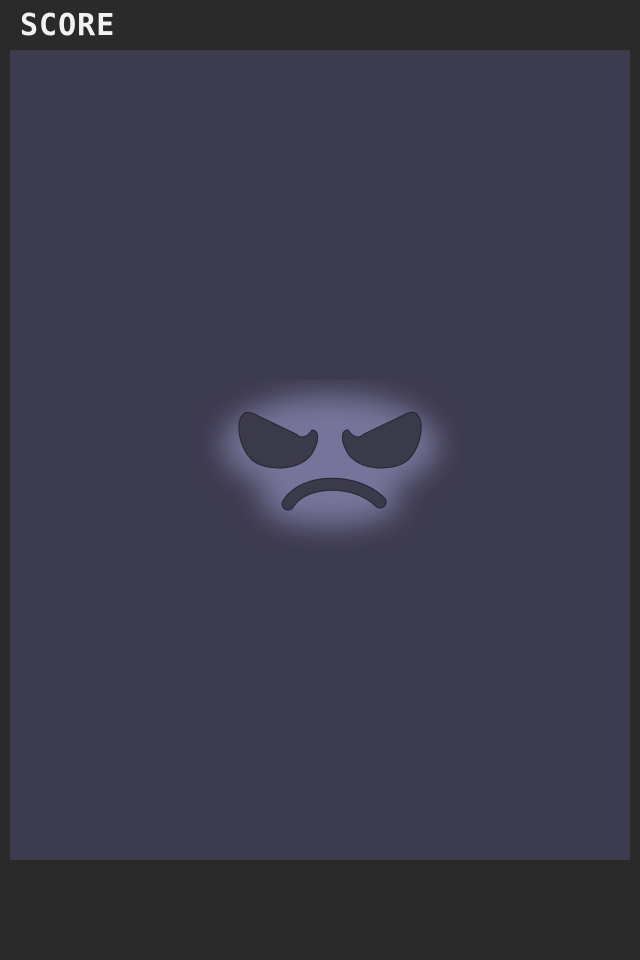 The image size is (640, 960). Describe the element at coordinates (320, 910) in the screenshot. I see `bottom-bar` at that location.